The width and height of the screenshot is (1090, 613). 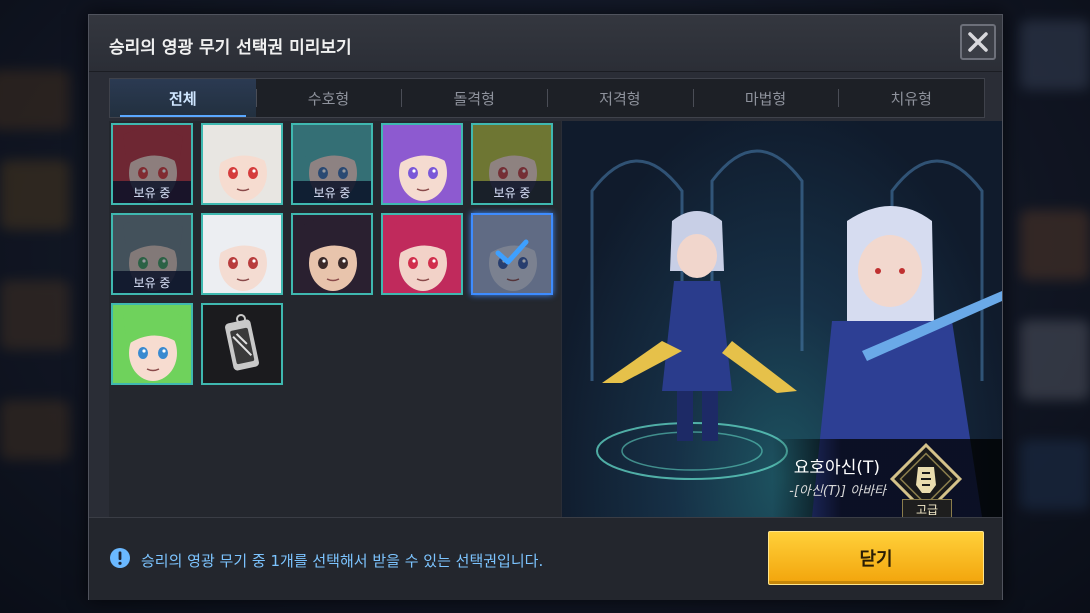 What do you see at coordinates (927, 508) in the screenshot?
I see `grade-label: 고급` at bounding box center [927, 508].